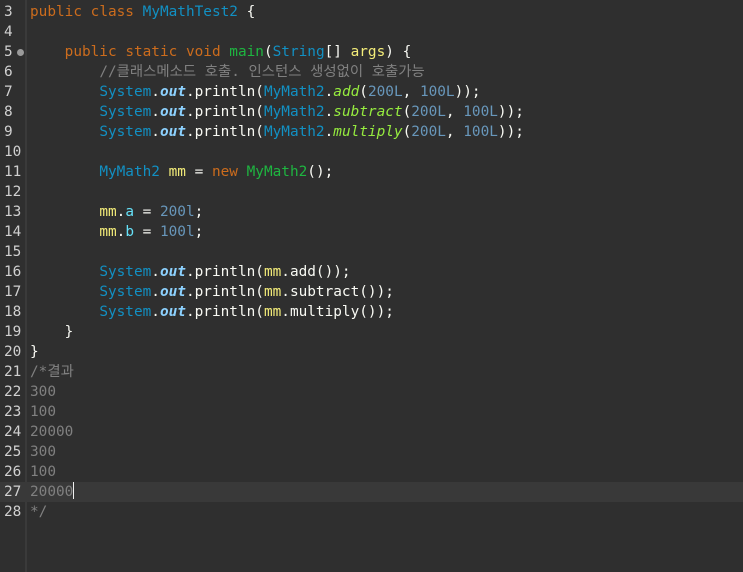 The image size is (743, 572). I want to click on code-text: MyMath2 mm = new MyMath2();, so click(181, 172).